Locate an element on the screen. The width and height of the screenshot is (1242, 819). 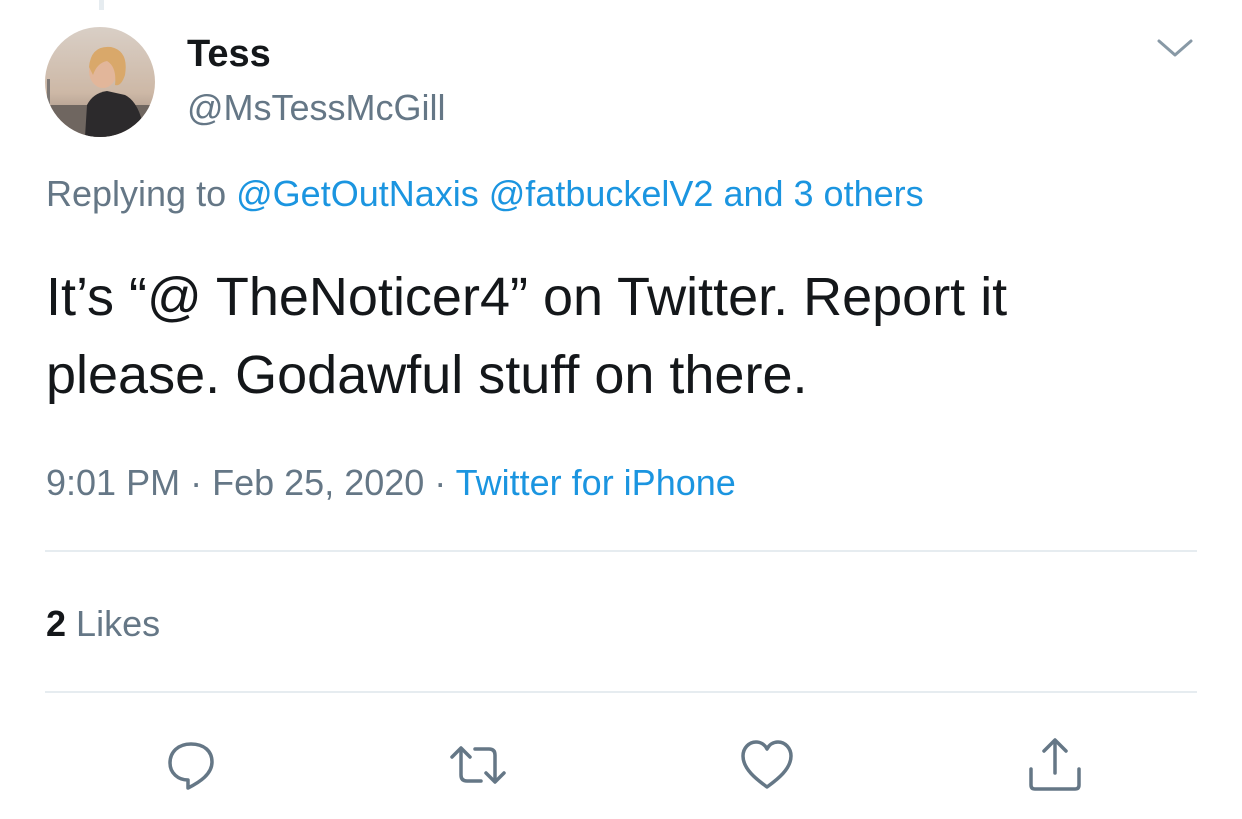
retweet-icon is located at coordinates (478, 765).